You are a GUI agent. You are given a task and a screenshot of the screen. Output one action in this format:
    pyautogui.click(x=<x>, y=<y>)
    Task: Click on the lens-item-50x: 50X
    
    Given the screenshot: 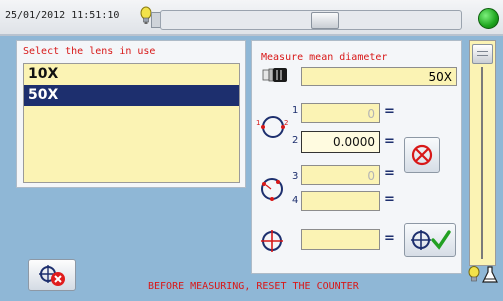 What is the action you would take?
    pyautogui.click(x=131, y=95)
    